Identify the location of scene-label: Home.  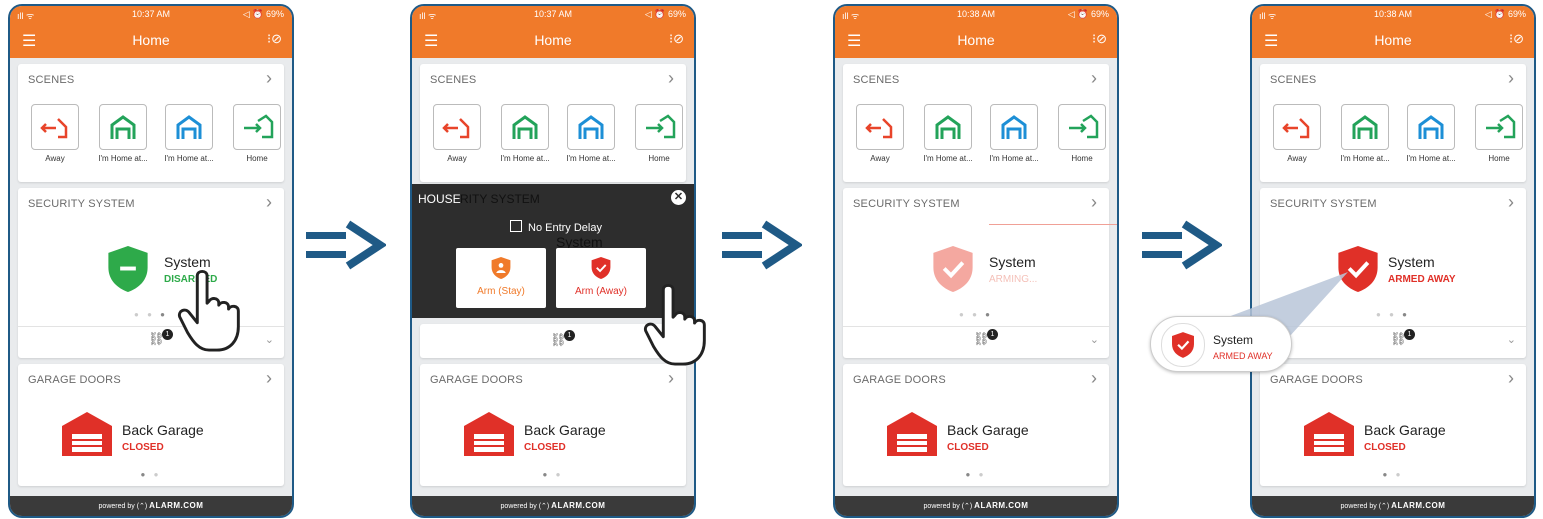
(257, 158).